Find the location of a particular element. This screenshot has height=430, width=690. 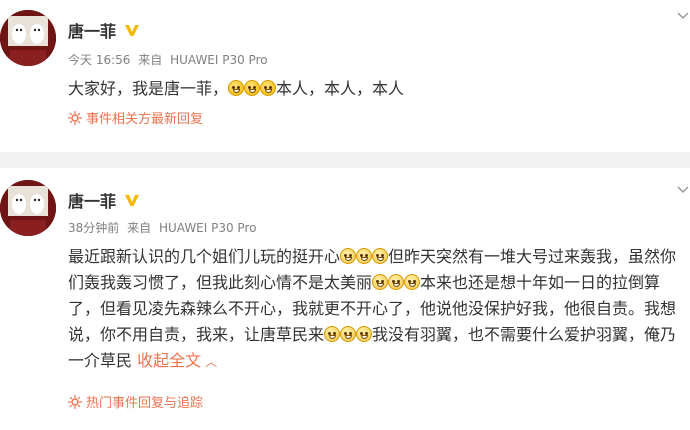

post-text-part: 大家好，我是唐一菲， is located at coordinates (148, 88).